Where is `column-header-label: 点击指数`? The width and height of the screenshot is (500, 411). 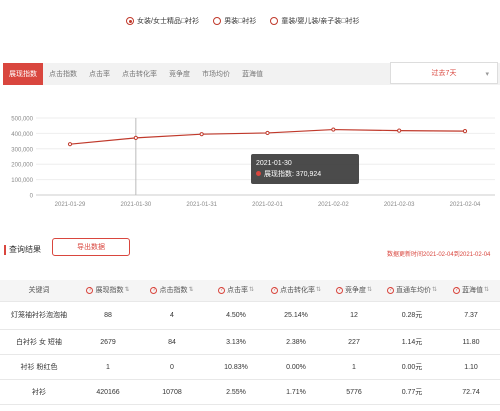 column-header-label: 点击指数 is located at coordinates (173, 290).